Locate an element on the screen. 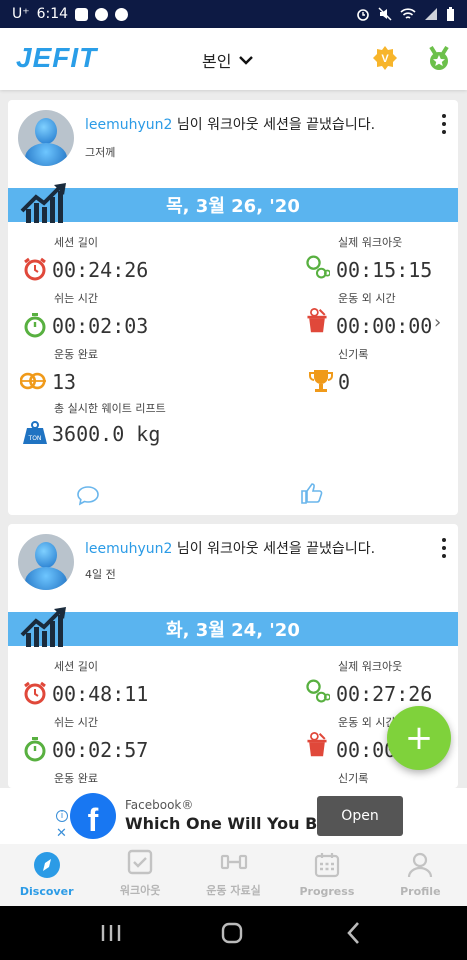 Image resolution: width=467 pixels, height=960 pixels. signal-icon is located at coordinates (431, 14).